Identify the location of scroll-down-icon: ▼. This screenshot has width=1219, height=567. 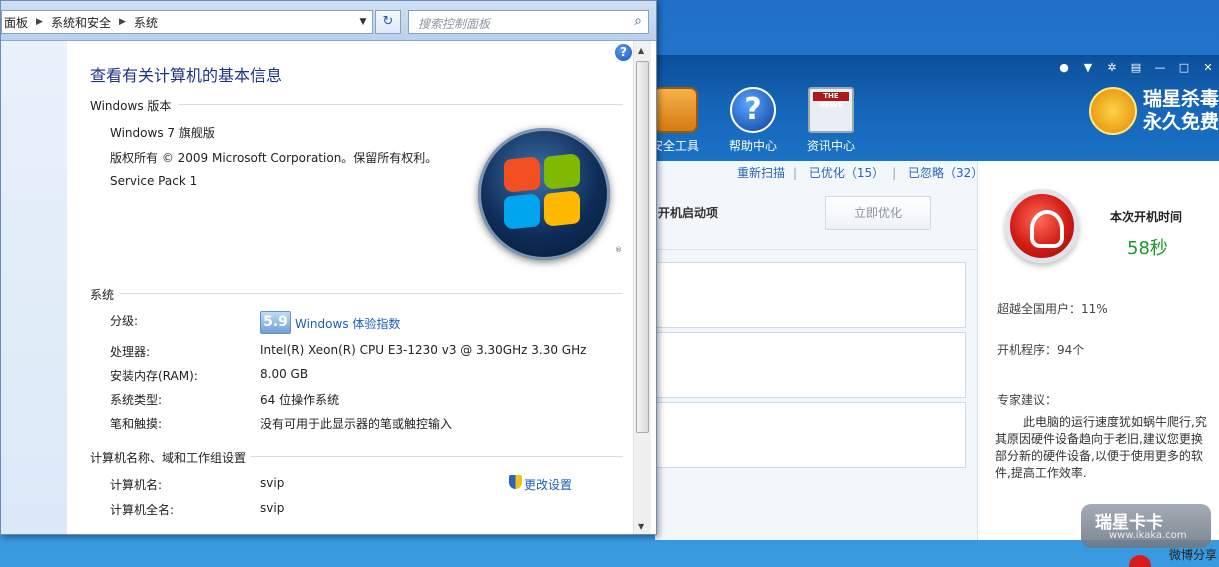
(641, 526).